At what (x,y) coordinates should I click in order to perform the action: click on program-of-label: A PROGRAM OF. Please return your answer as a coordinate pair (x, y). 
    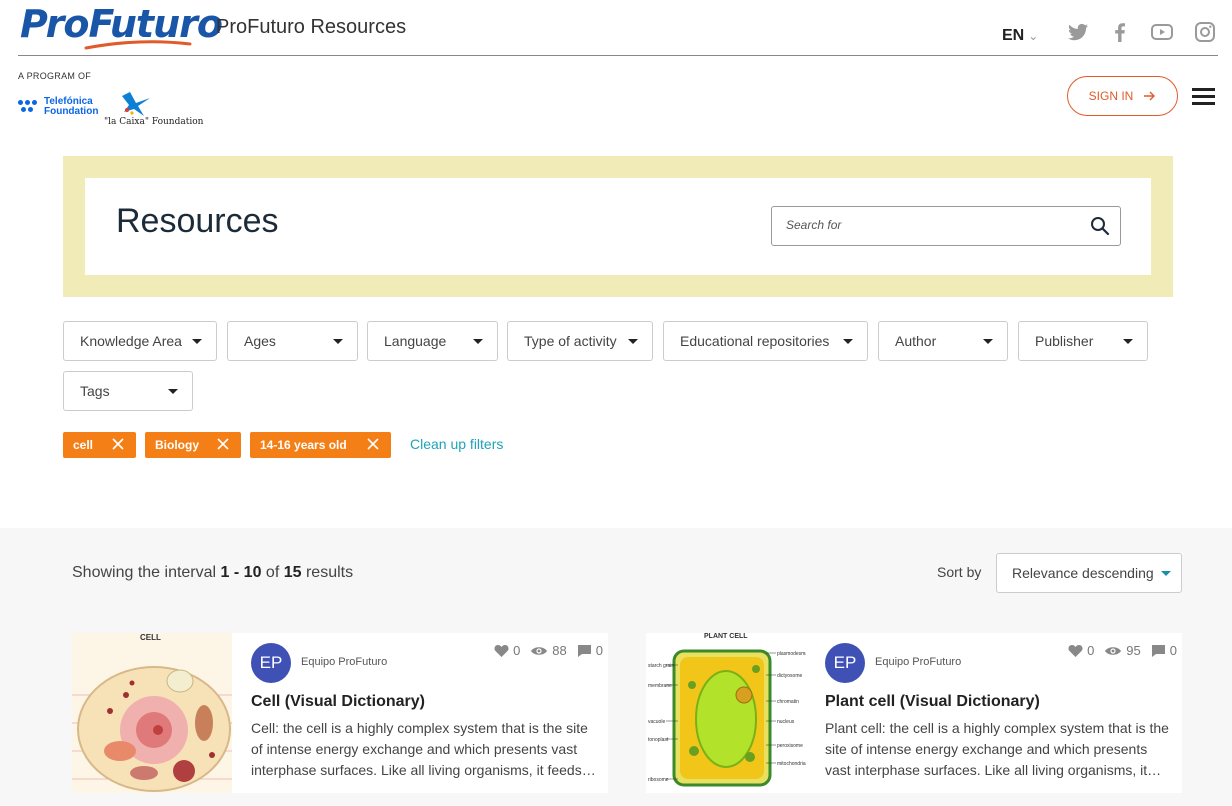
    Looking at the image, I should click on (55, 76).